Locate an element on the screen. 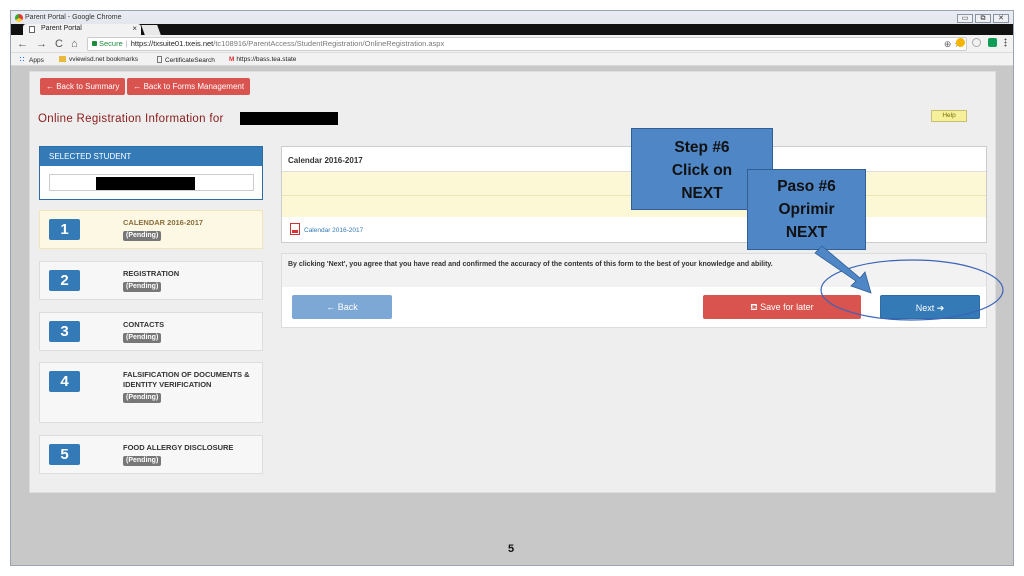 The height and width of the screenshot is (576, 1024). help-button: Help is located at coordinates (949, 116).